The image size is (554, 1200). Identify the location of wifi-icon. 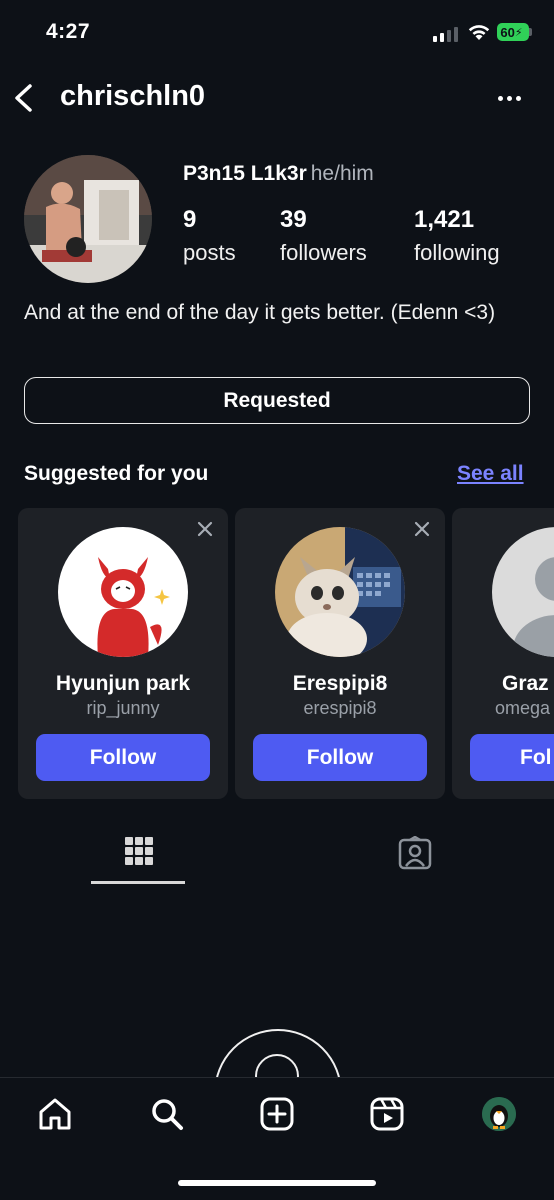
(479, 32).